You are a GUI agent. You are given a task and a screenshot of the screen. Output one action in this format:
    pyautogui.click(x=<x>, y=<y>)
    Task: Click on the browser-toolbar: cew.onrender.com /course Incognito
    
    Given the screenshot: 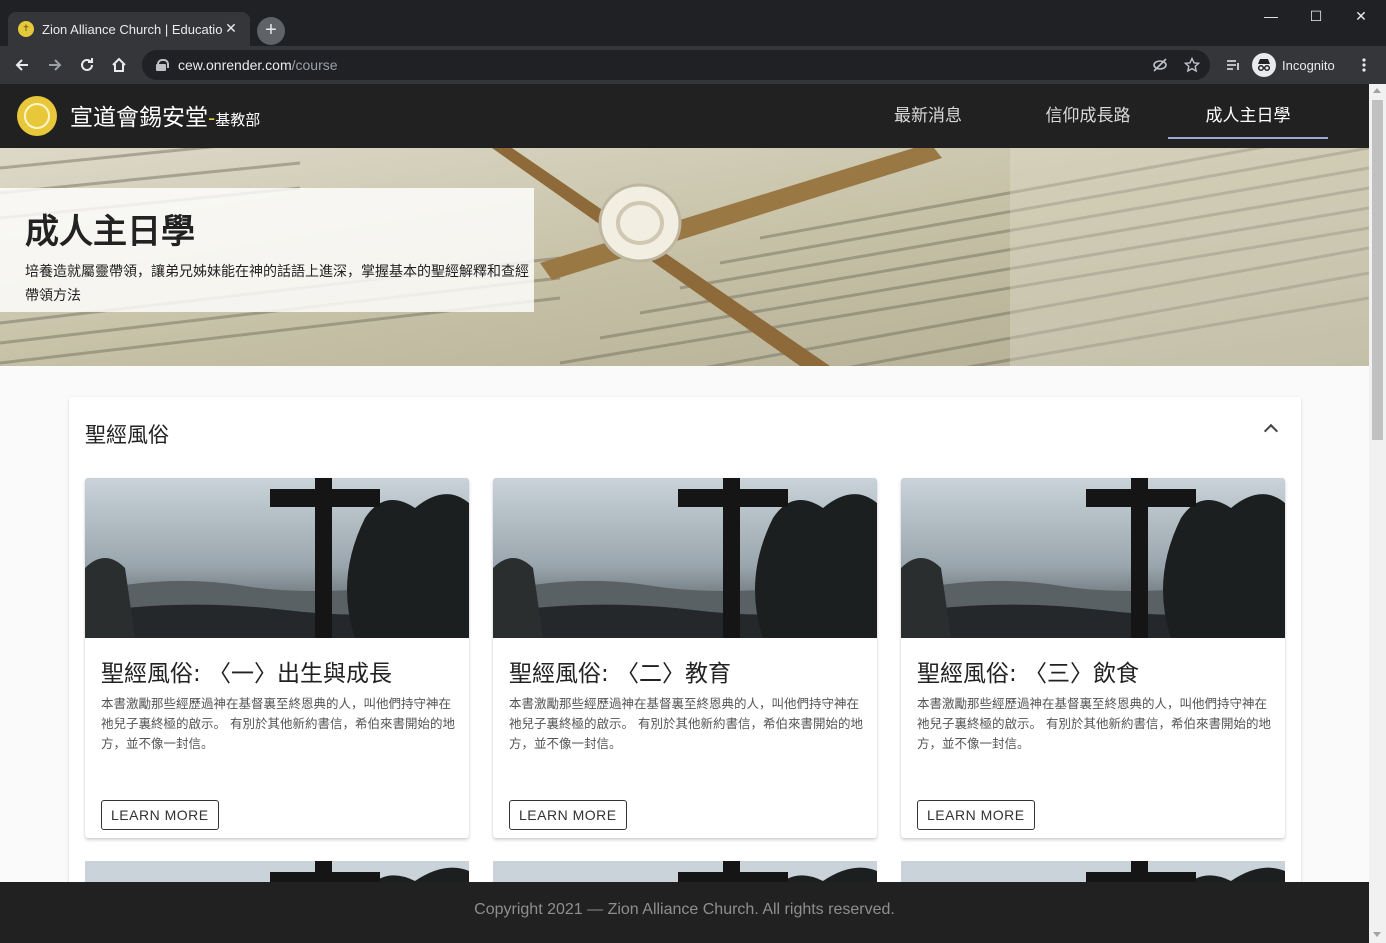 What is the action you would take?
    pyautogui.click(x=693, y=65)
    